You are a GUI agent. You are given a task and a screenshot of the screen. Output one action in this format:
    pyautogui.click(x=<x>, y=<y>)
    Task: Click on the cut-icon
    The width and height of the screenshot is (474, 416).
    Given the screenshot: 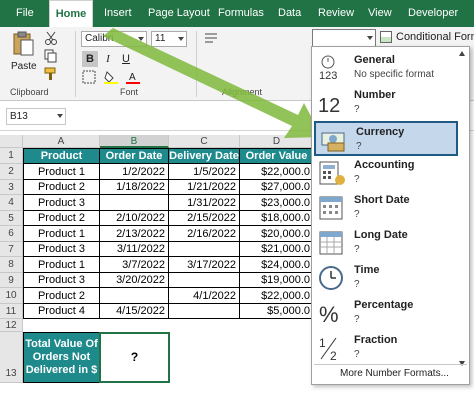 What is the action you would take?
    pyautogui.click(x=51, y=38)
    